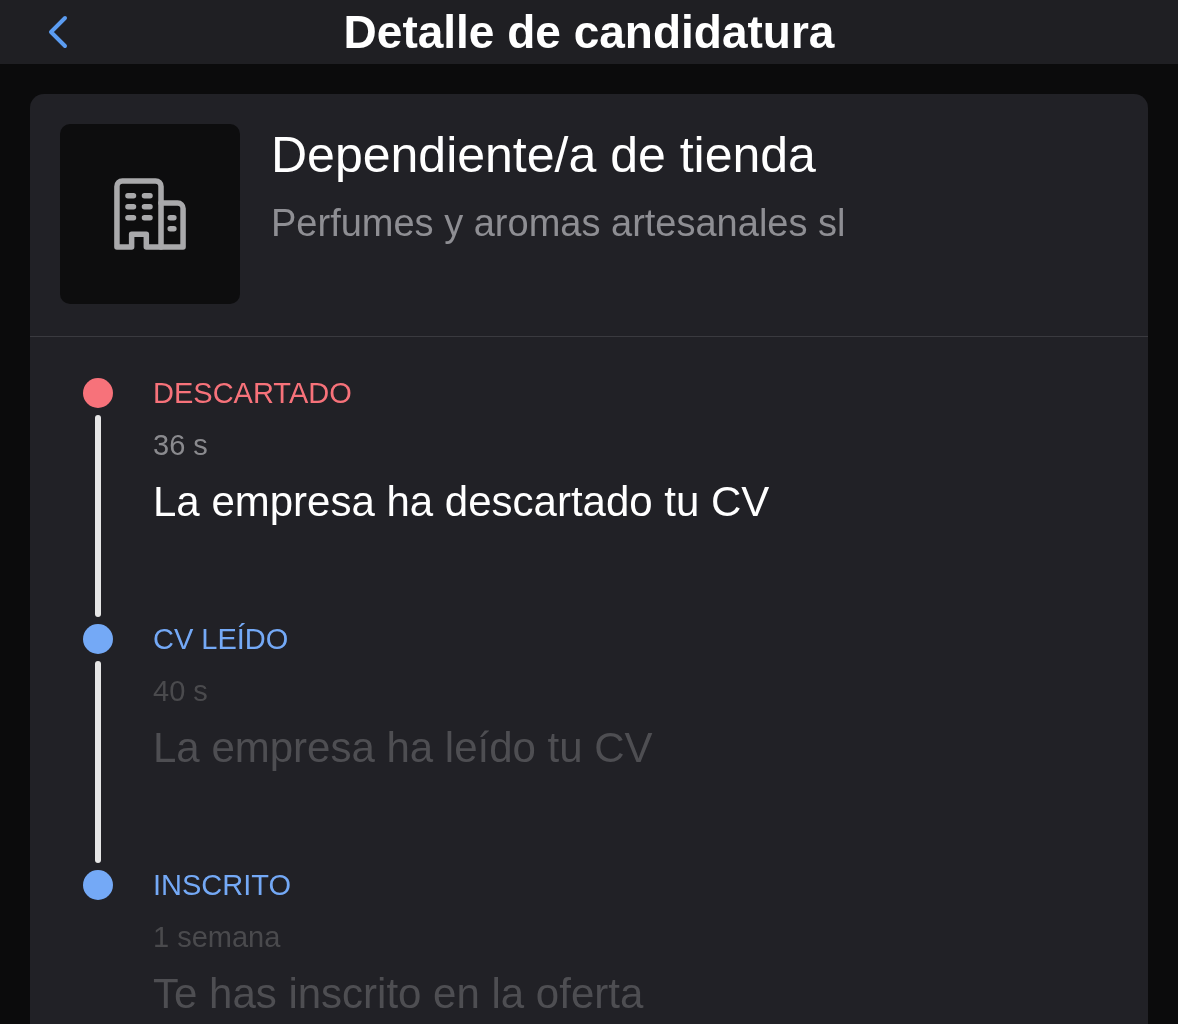 This screenshot has height=1024, width=1178. What do you see at coordinates (150, 214) in the screenshot?
I see `building-icon` at bounding box center [150, 214].